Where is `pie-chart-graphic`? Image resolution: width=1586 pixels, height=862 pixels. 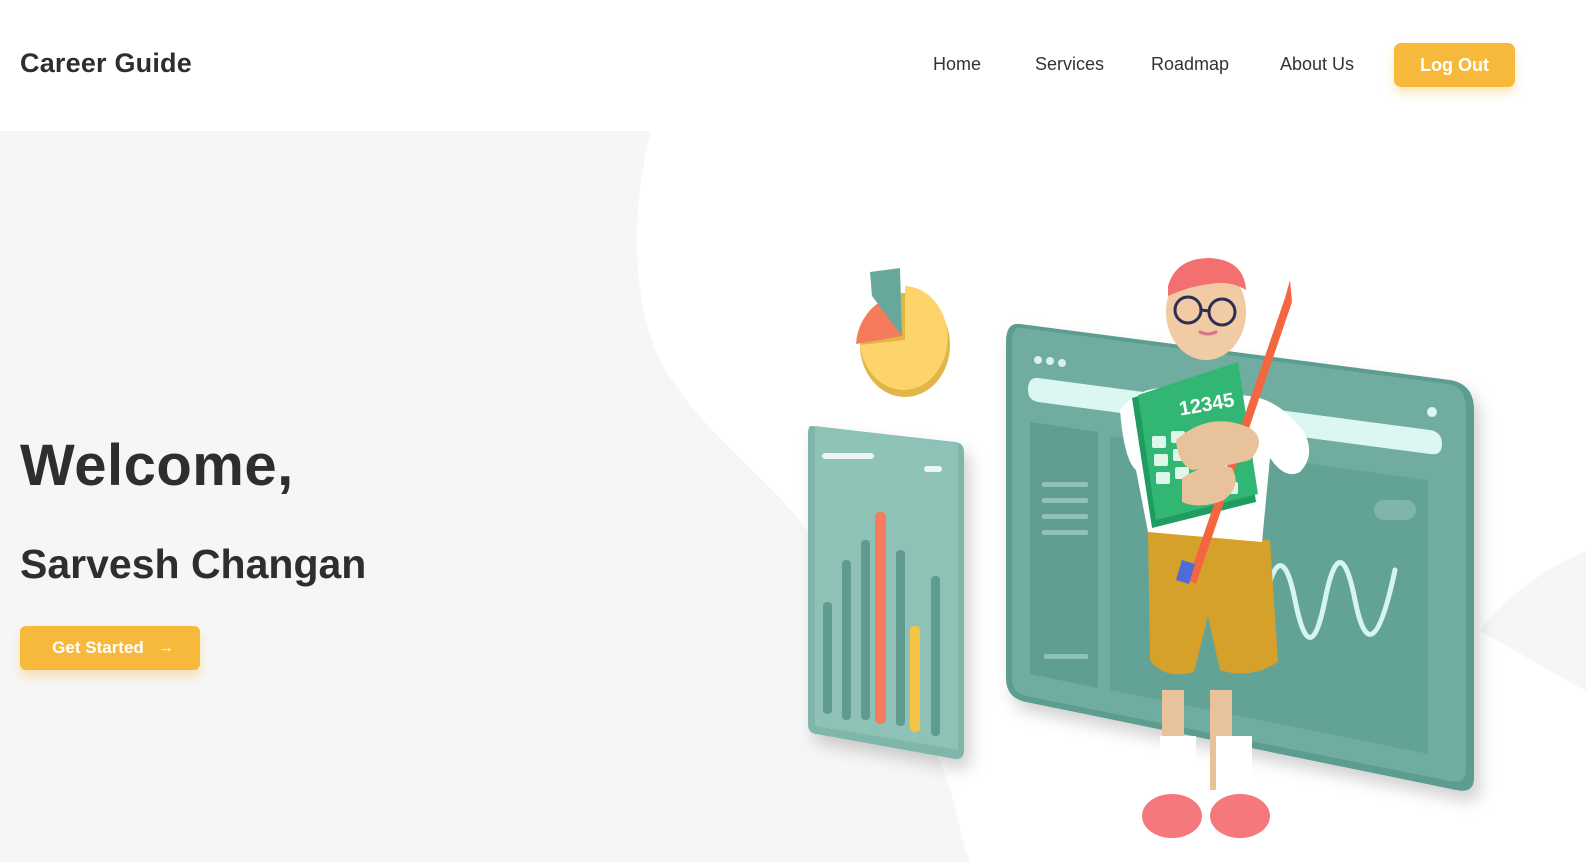
pie-chart-graphic is located at coordinates (903, 332).